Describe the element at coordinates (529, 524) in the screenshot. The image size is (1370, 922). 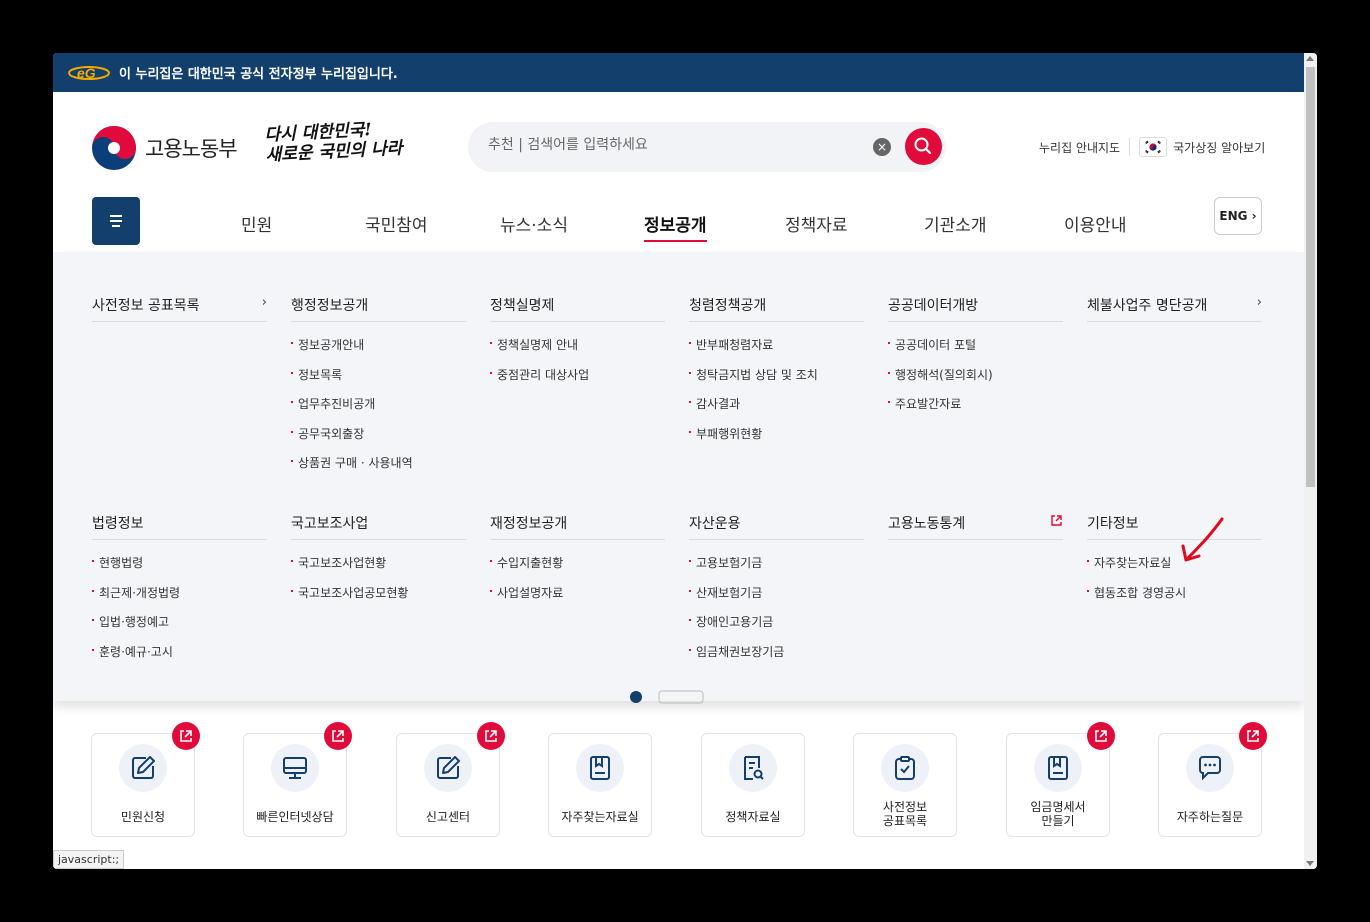
I see `column-title-text: 재정정보공개` at that location.